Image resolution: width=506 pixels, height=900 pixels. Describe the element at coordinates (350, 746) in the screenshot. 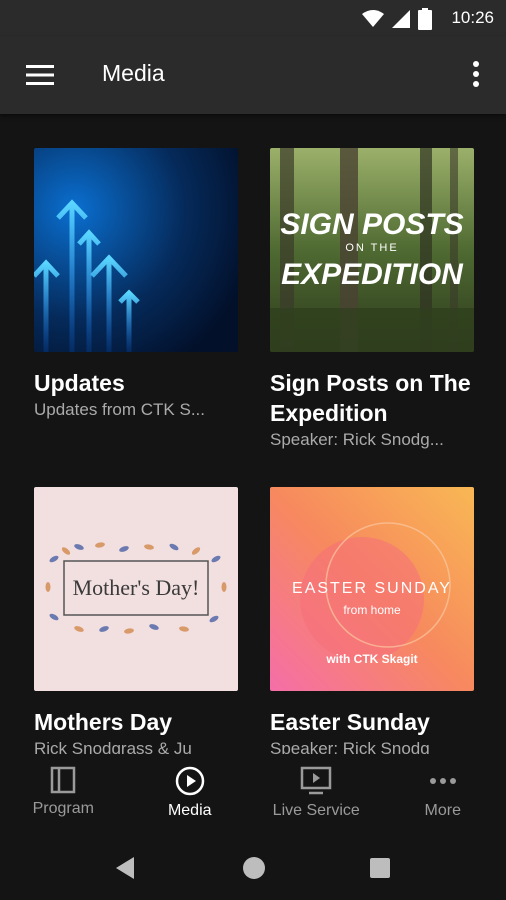

I see `card-subtitle: Speaker: Rick Snodg` at that location.